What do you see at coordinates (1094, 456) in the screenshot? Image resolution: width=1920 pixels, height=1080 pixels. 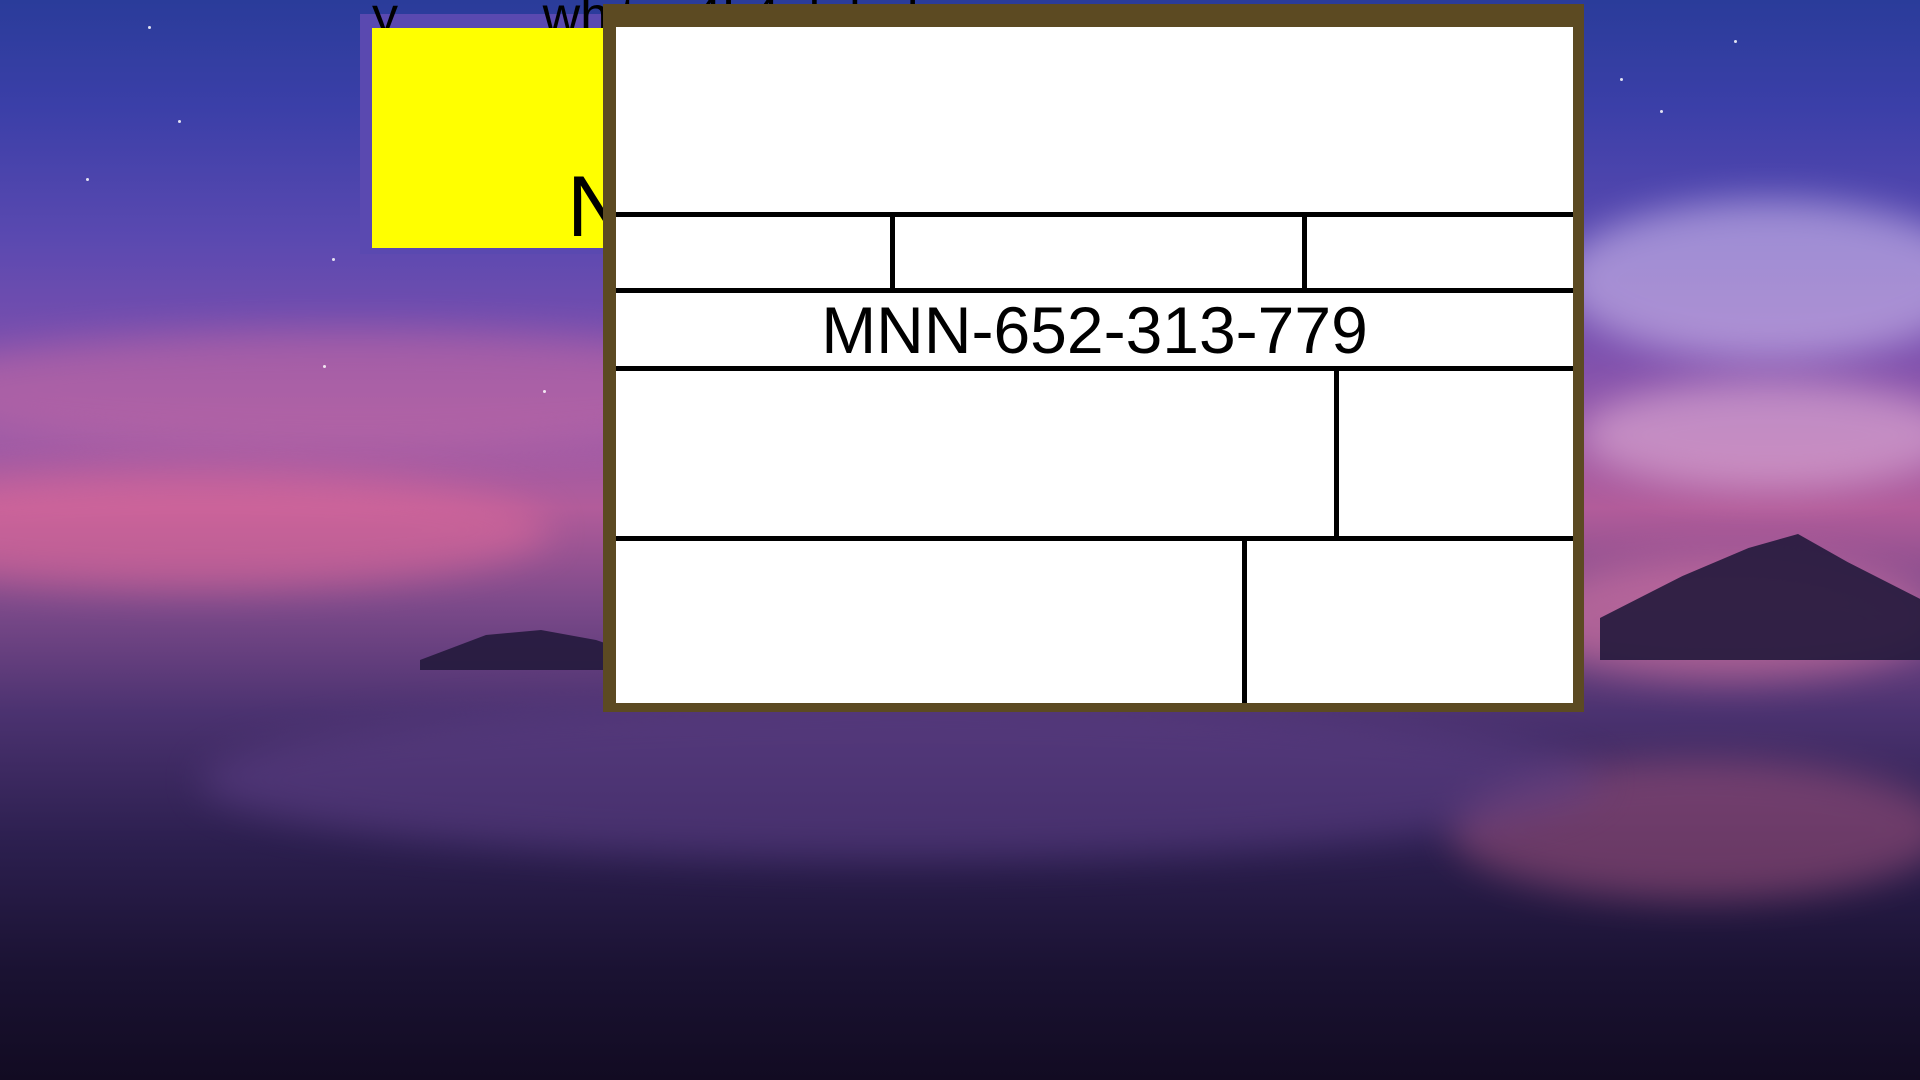 I see `label-address-row` at bounding box center [1094, 456].